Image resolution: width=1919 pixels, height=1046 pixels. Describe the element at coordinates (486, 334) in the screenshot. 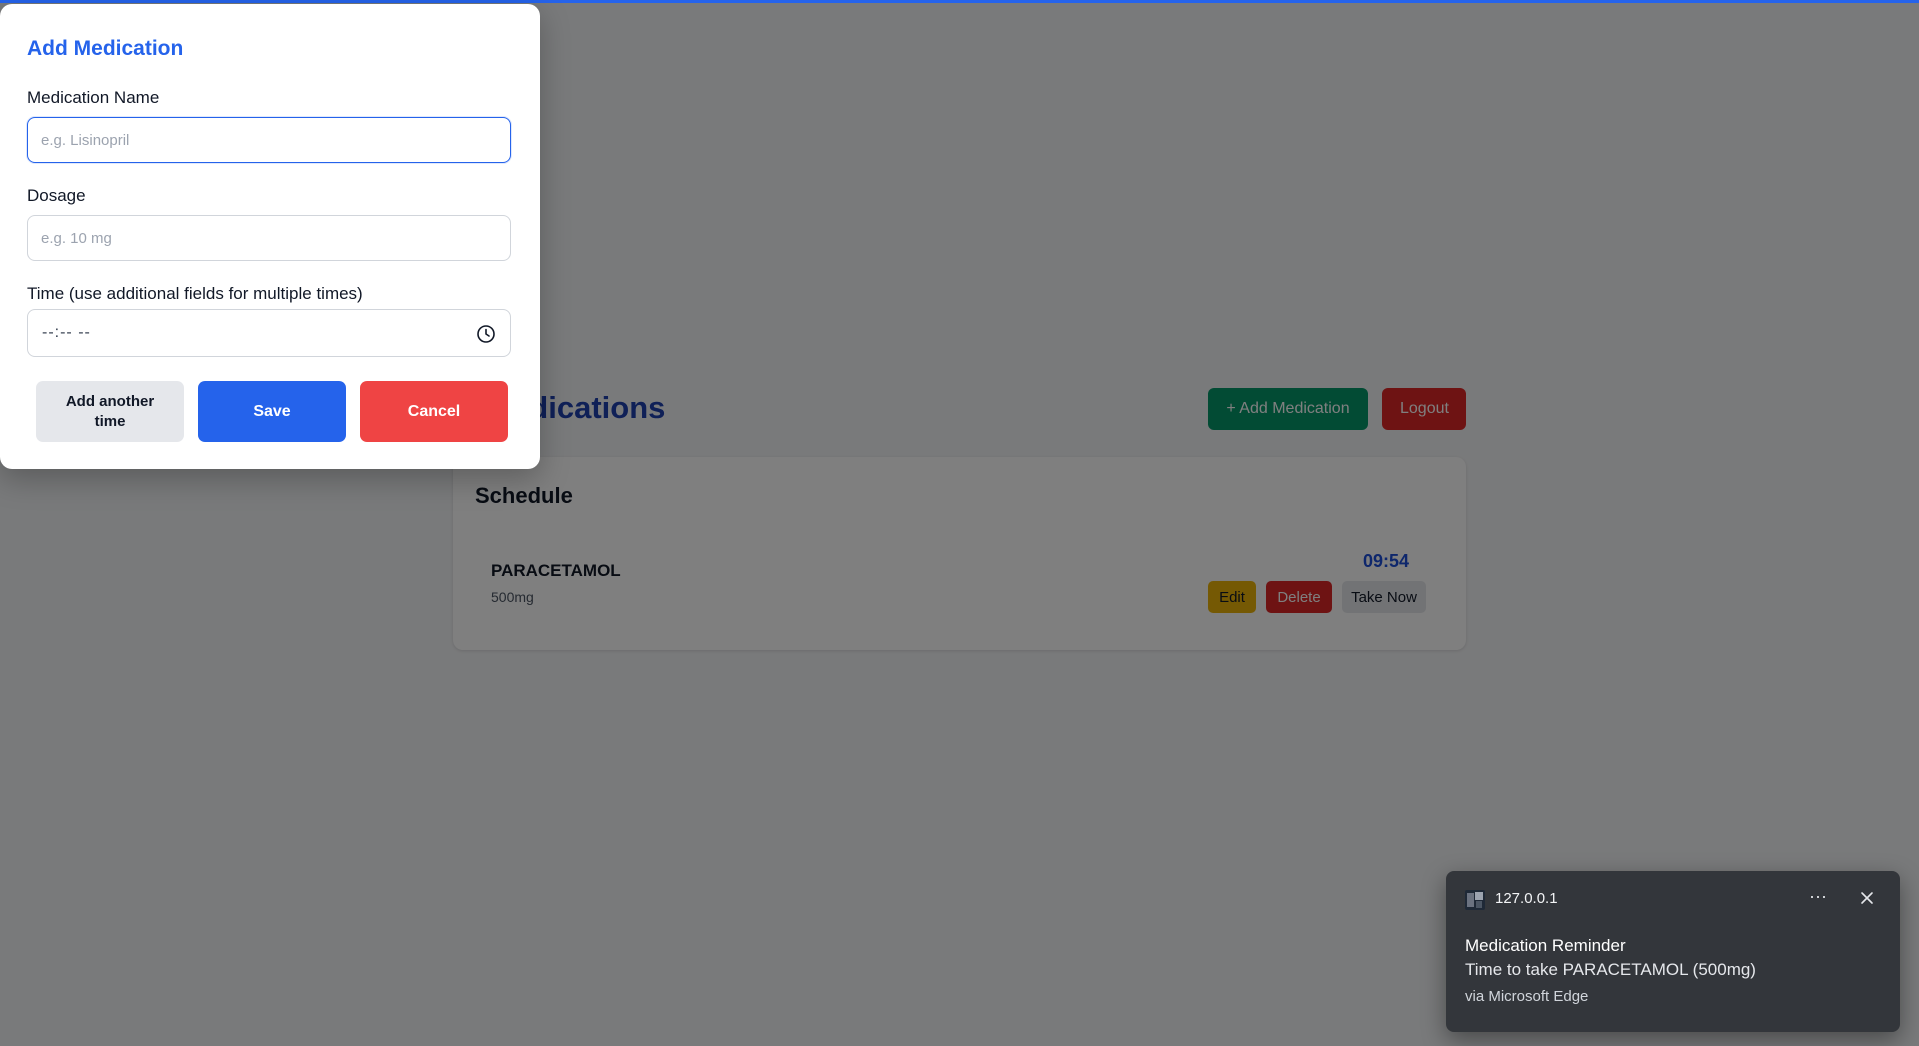

I see `clock-icon` at that location.